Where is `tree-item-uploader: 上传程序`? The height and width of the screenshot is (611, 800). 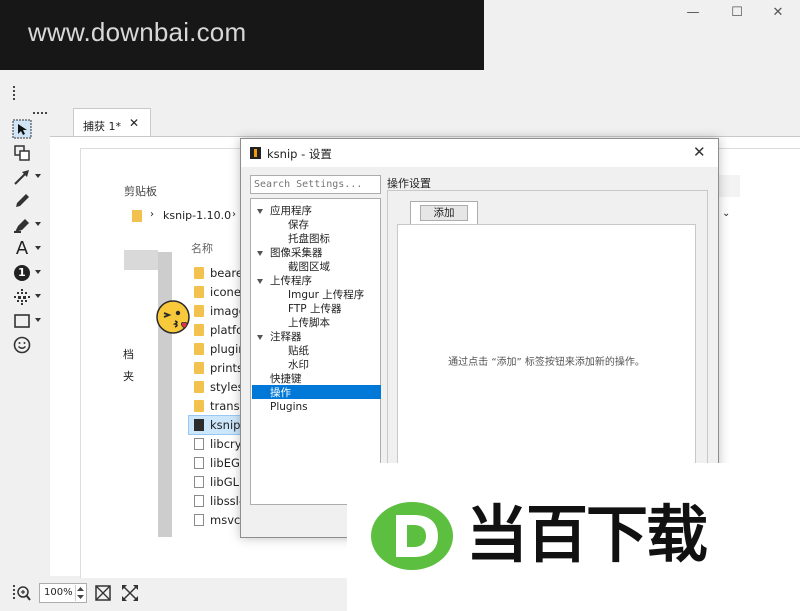
tree-item-uploader: 上传程序 is located at coordinates (291, 281).